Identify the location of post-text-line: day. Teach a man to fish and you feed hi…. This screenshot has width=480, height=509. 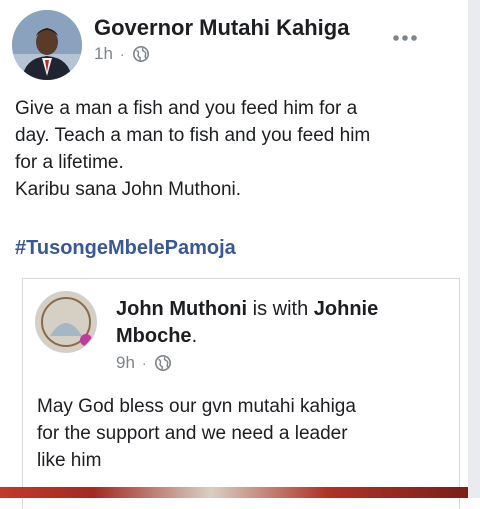
(193, 135).